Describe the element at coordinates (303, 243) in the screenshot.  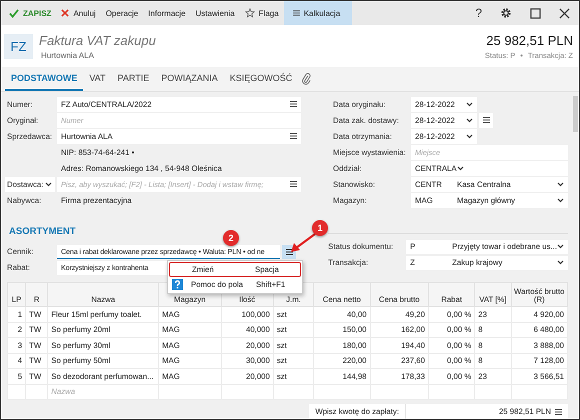
I see `annotation-arrow` at that location.